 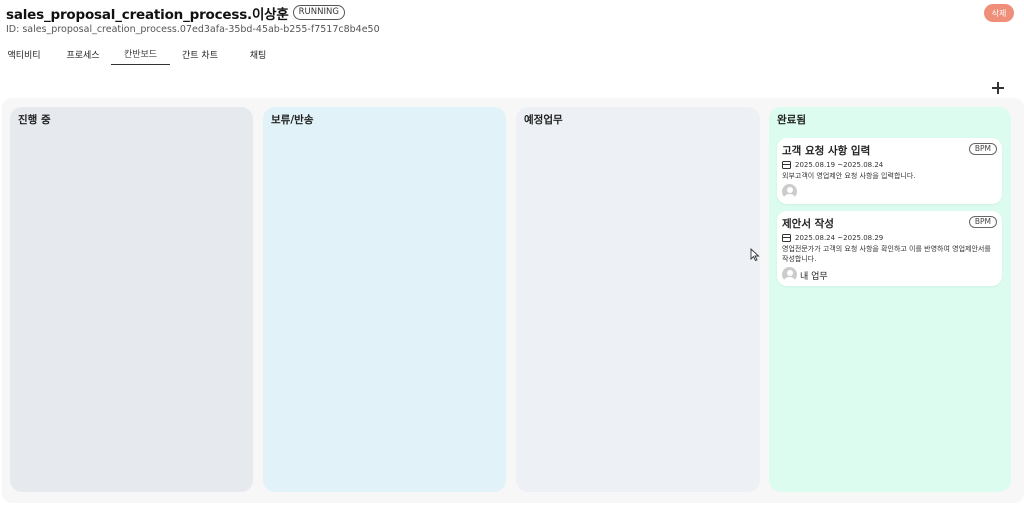 I want to click on column-title: 예정업무, so click(x=543, y=120).